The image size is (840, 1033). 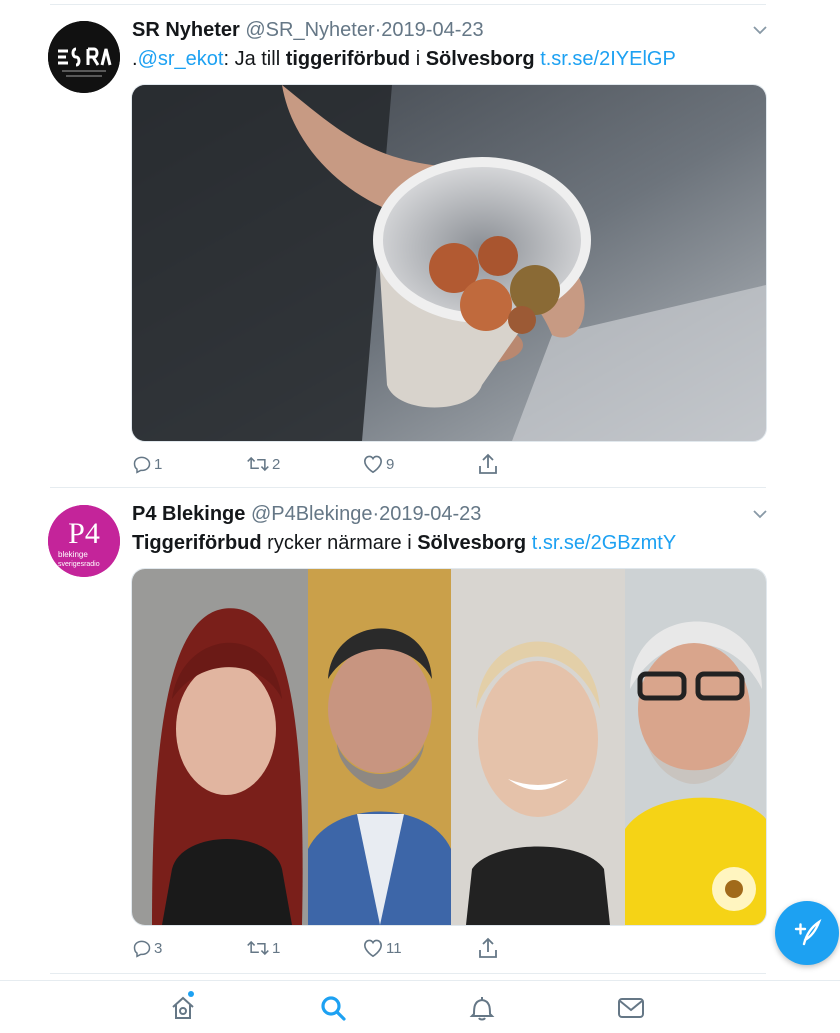 I want to click on messages-icon, so click(x=631, y=1008).